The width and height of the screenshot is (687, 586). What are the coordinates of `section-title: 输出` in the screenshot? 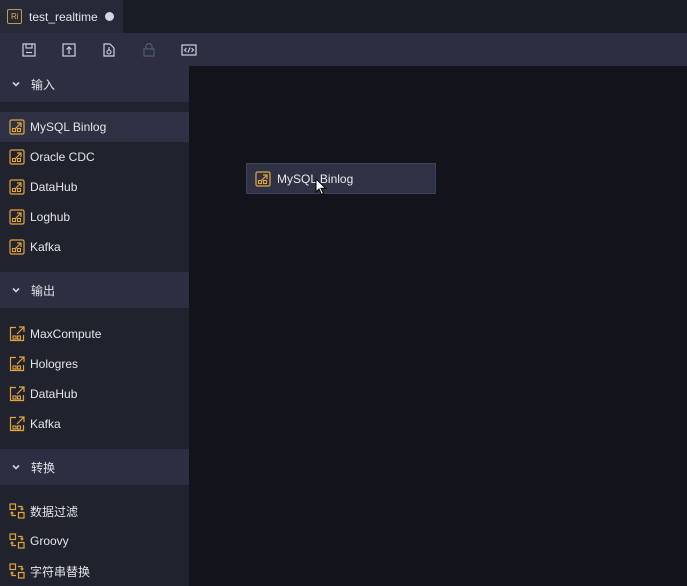 It's located at (43, 290).